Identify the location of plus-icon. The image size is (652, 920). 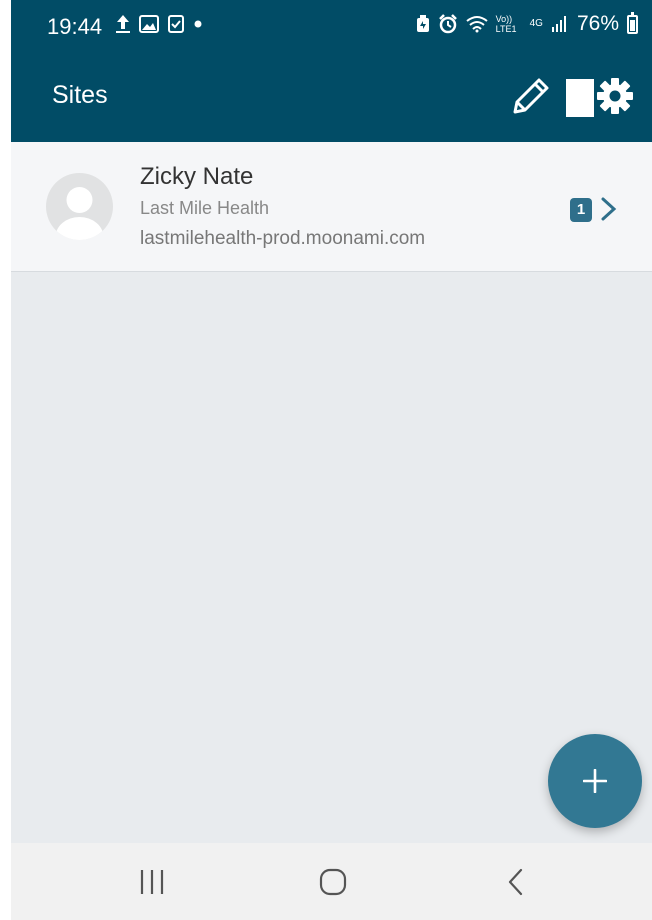
(595, 781).